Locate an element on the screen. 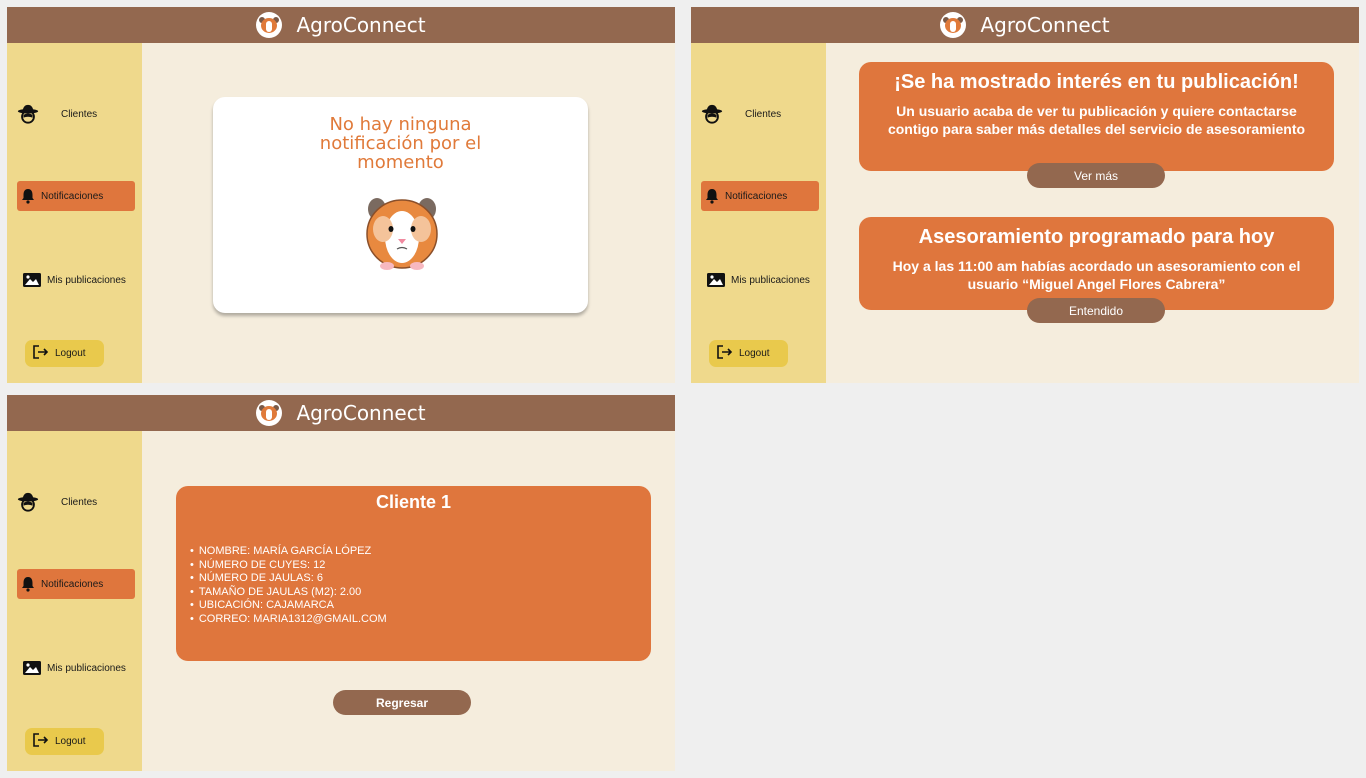  client-detail-item: NÚMERO DE CUYES: 12 is located at coordinates (288, 566).